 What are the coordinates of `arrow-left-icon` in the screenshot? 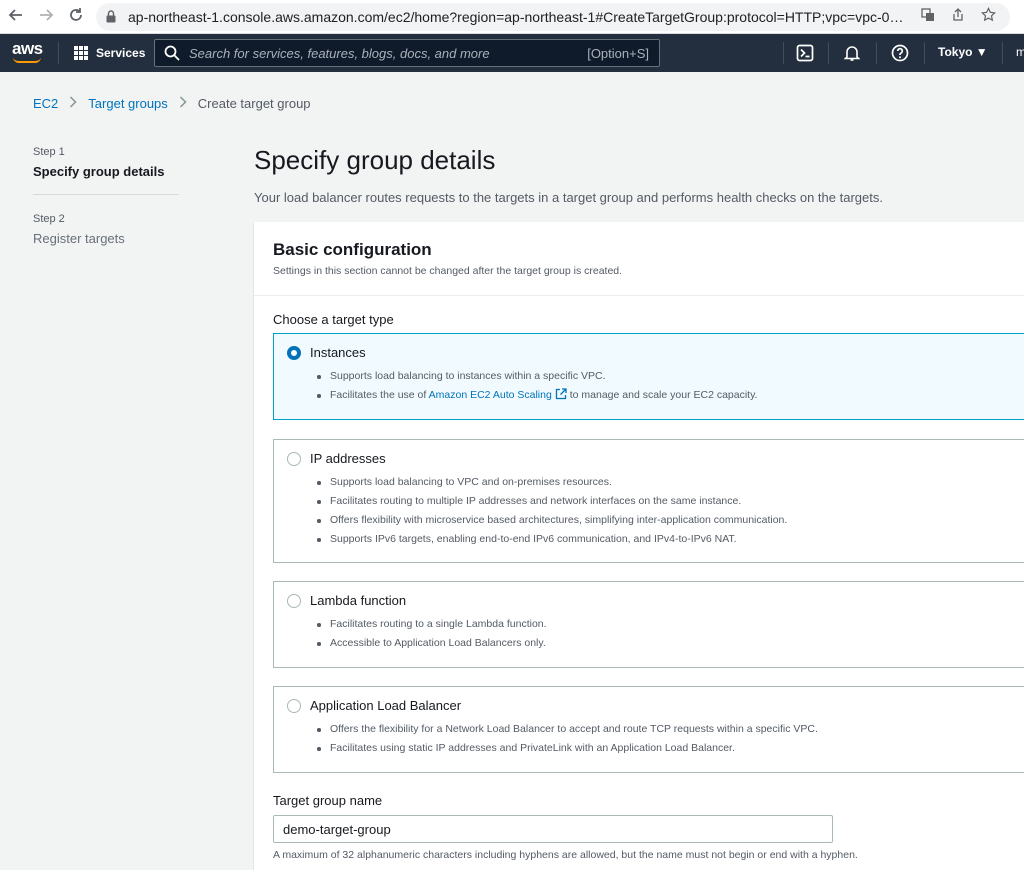 It's located at (16, 17).